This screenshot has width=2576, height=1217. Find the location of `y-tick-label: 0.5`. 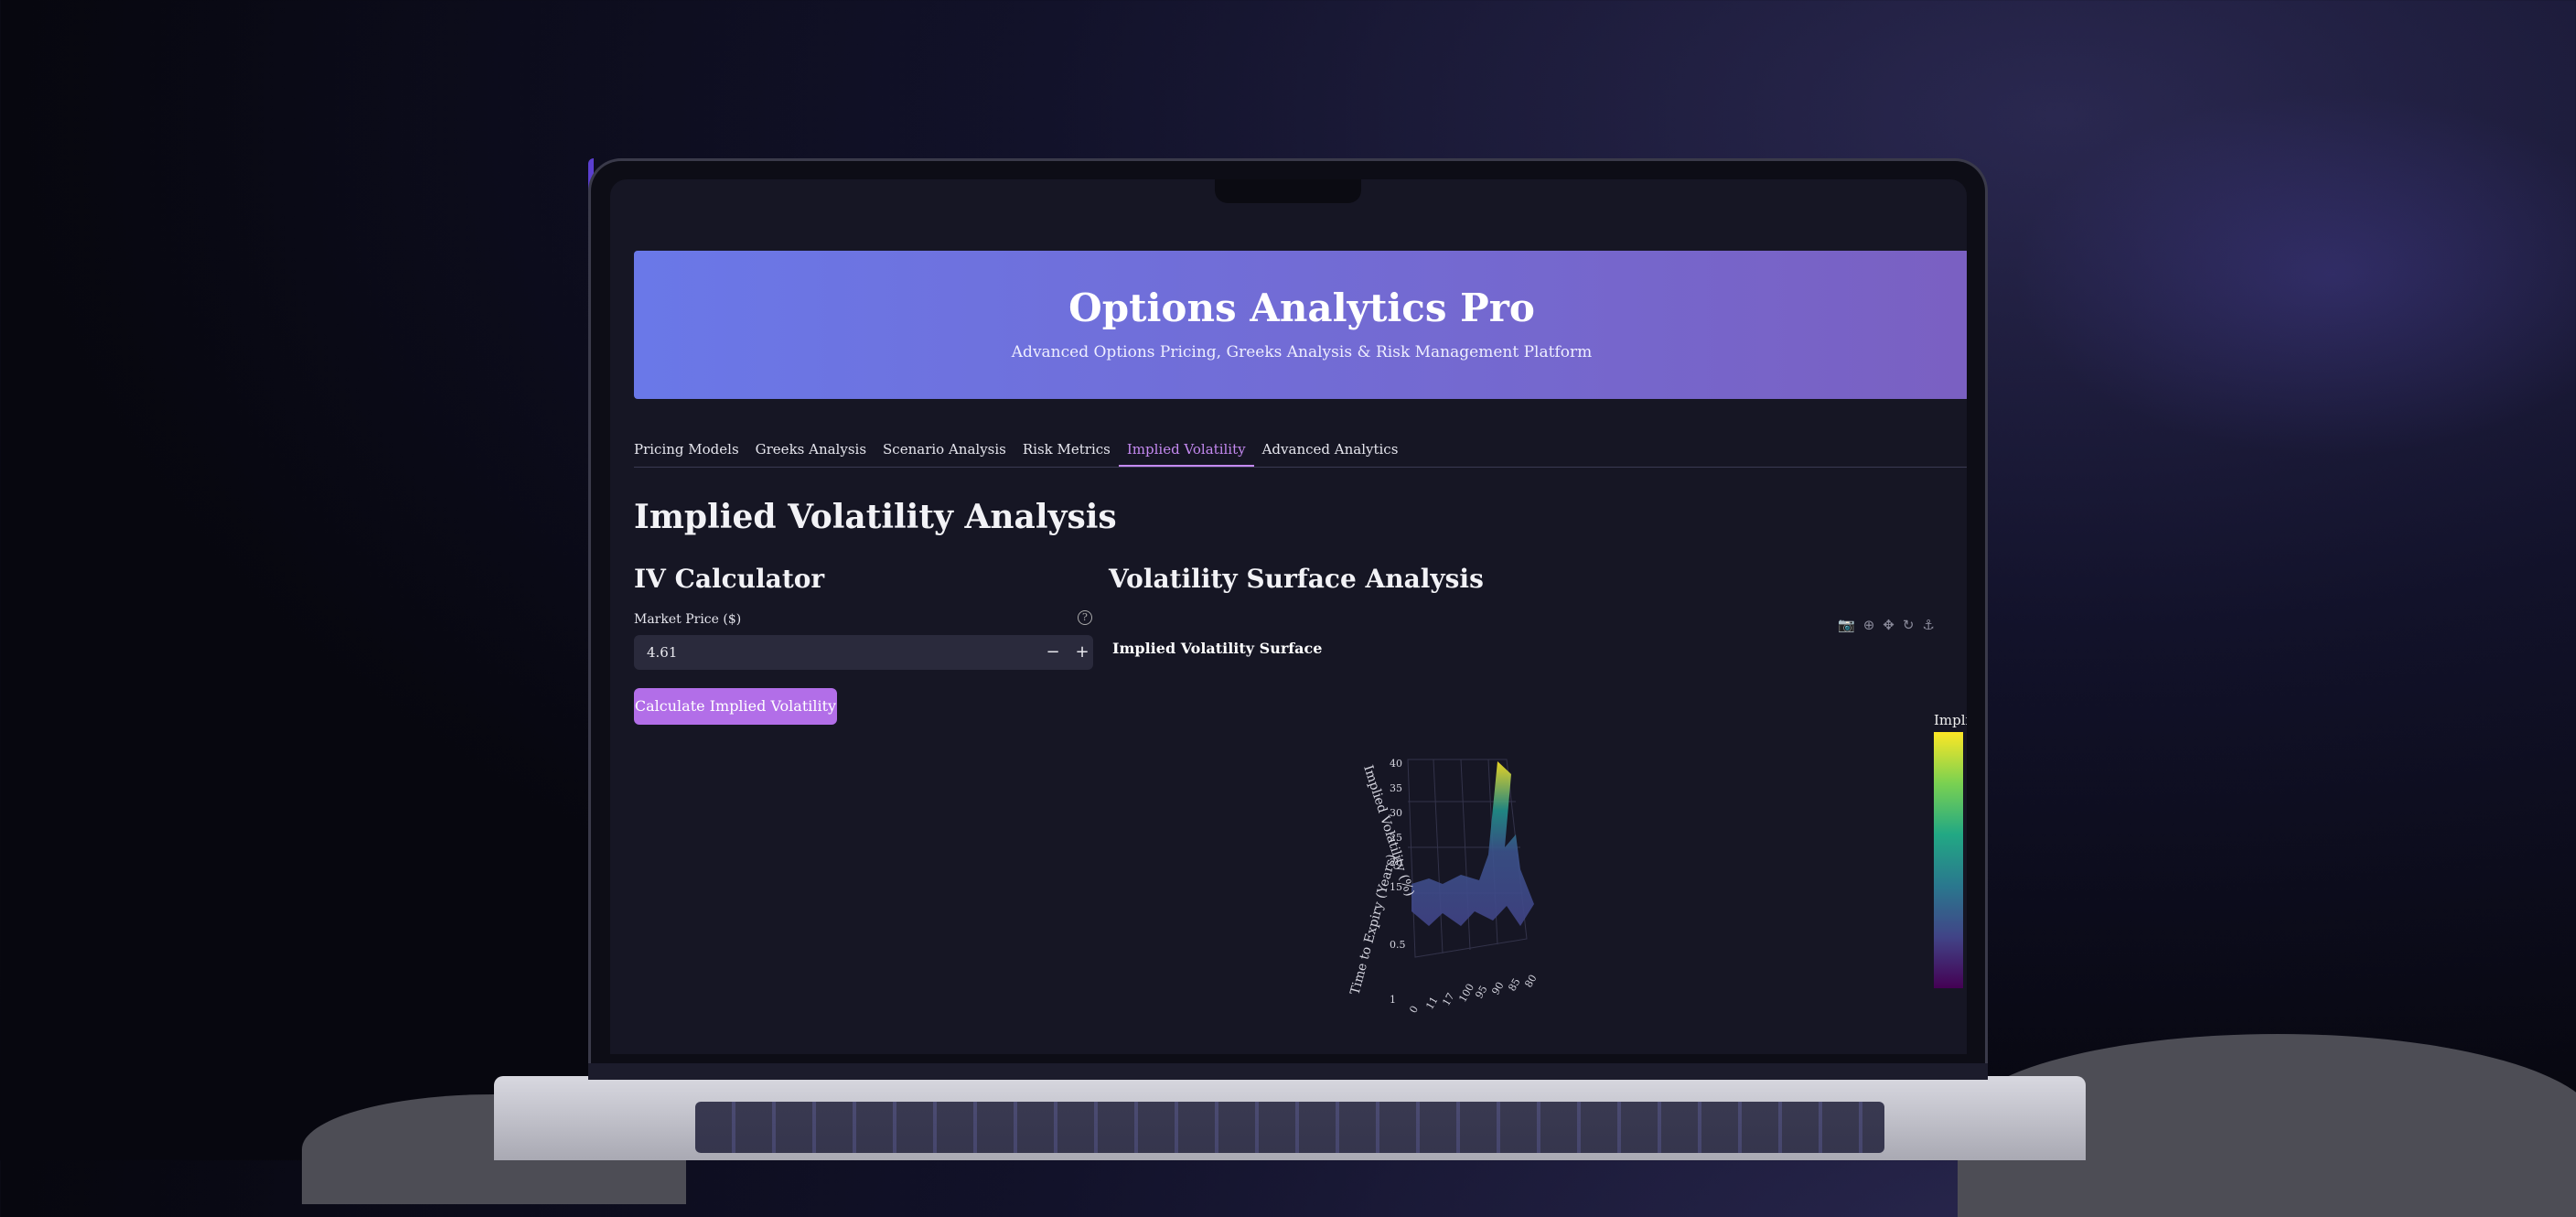

y-tick-label: 0.5 is located at coordinates (1398, 945).